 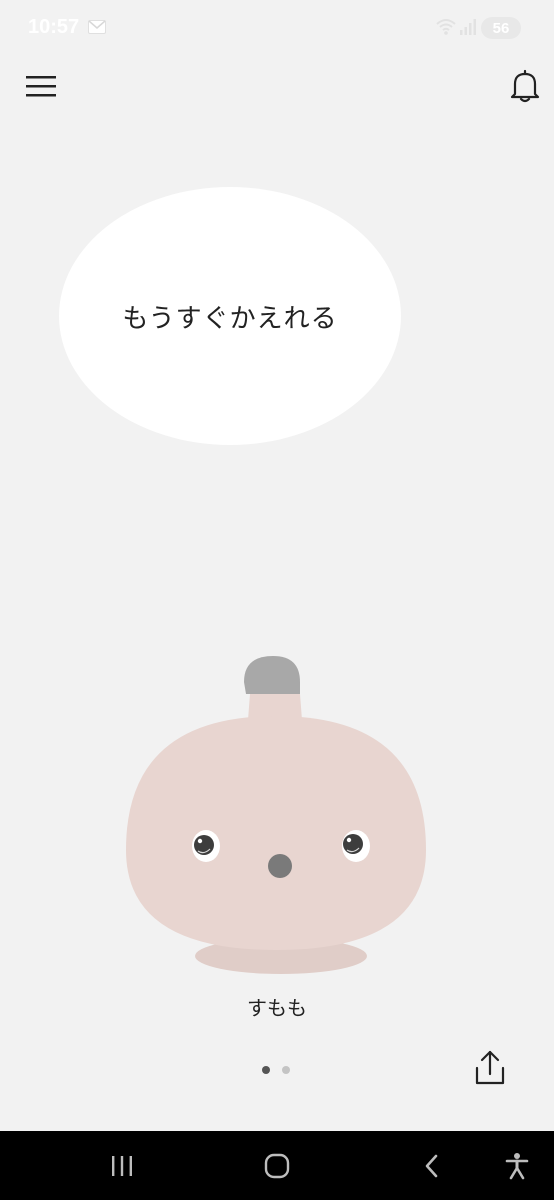 What do you see at coordinates (41, 86) in the screenshot?
I see `hamburger-menu-icon` at bounding box center [41, 86].